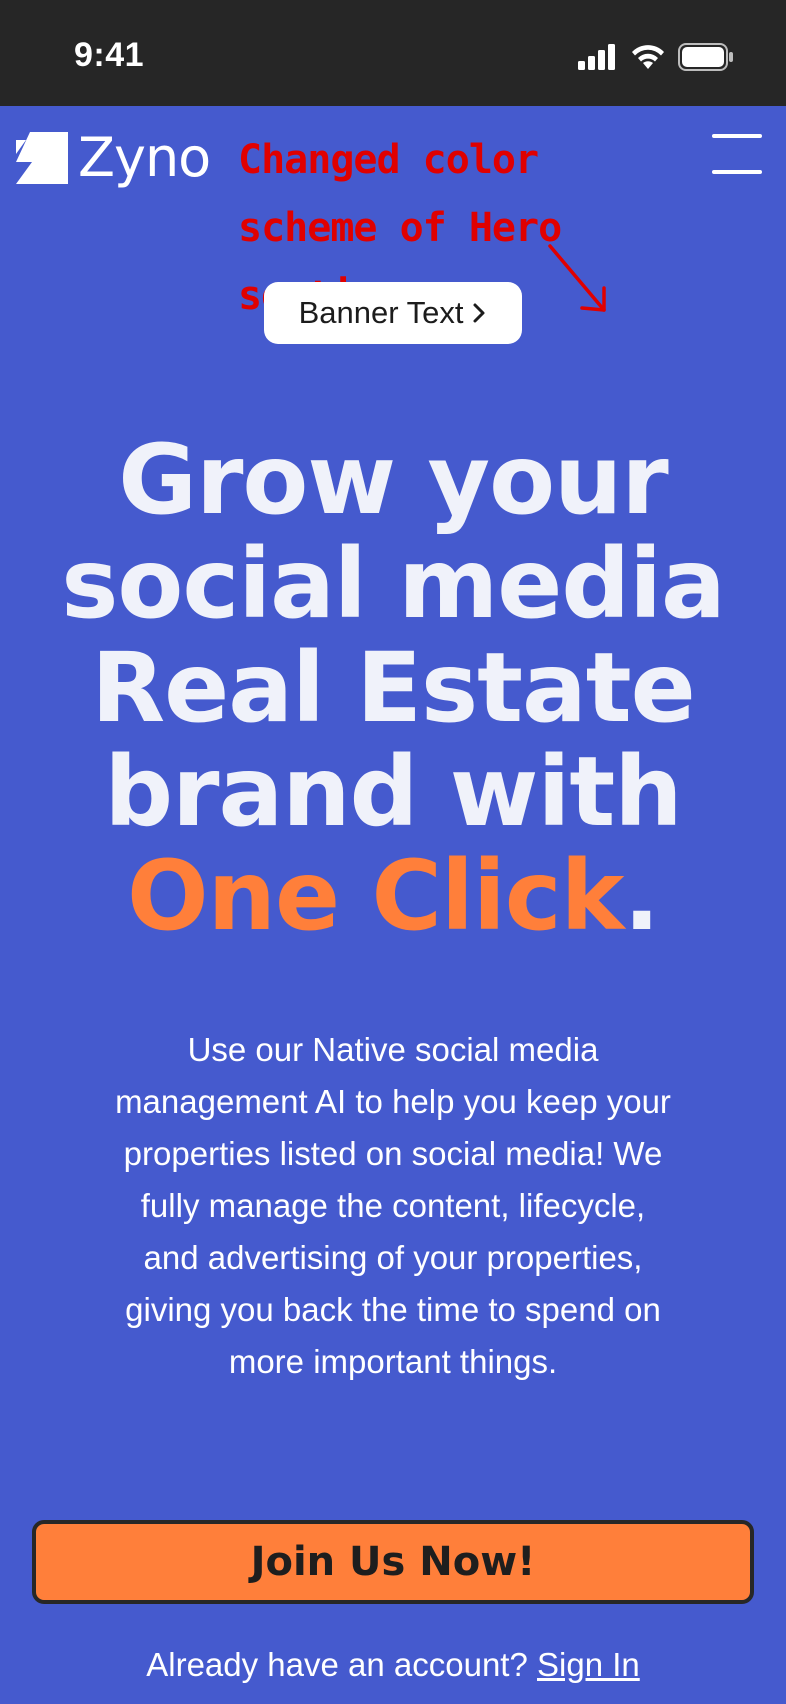 This screenshot has width=786, height=1704. What do you see at coordinates (393, 53) in the screenshot?
I see `status-bar: 9:41` at bounding box center [393, 53].